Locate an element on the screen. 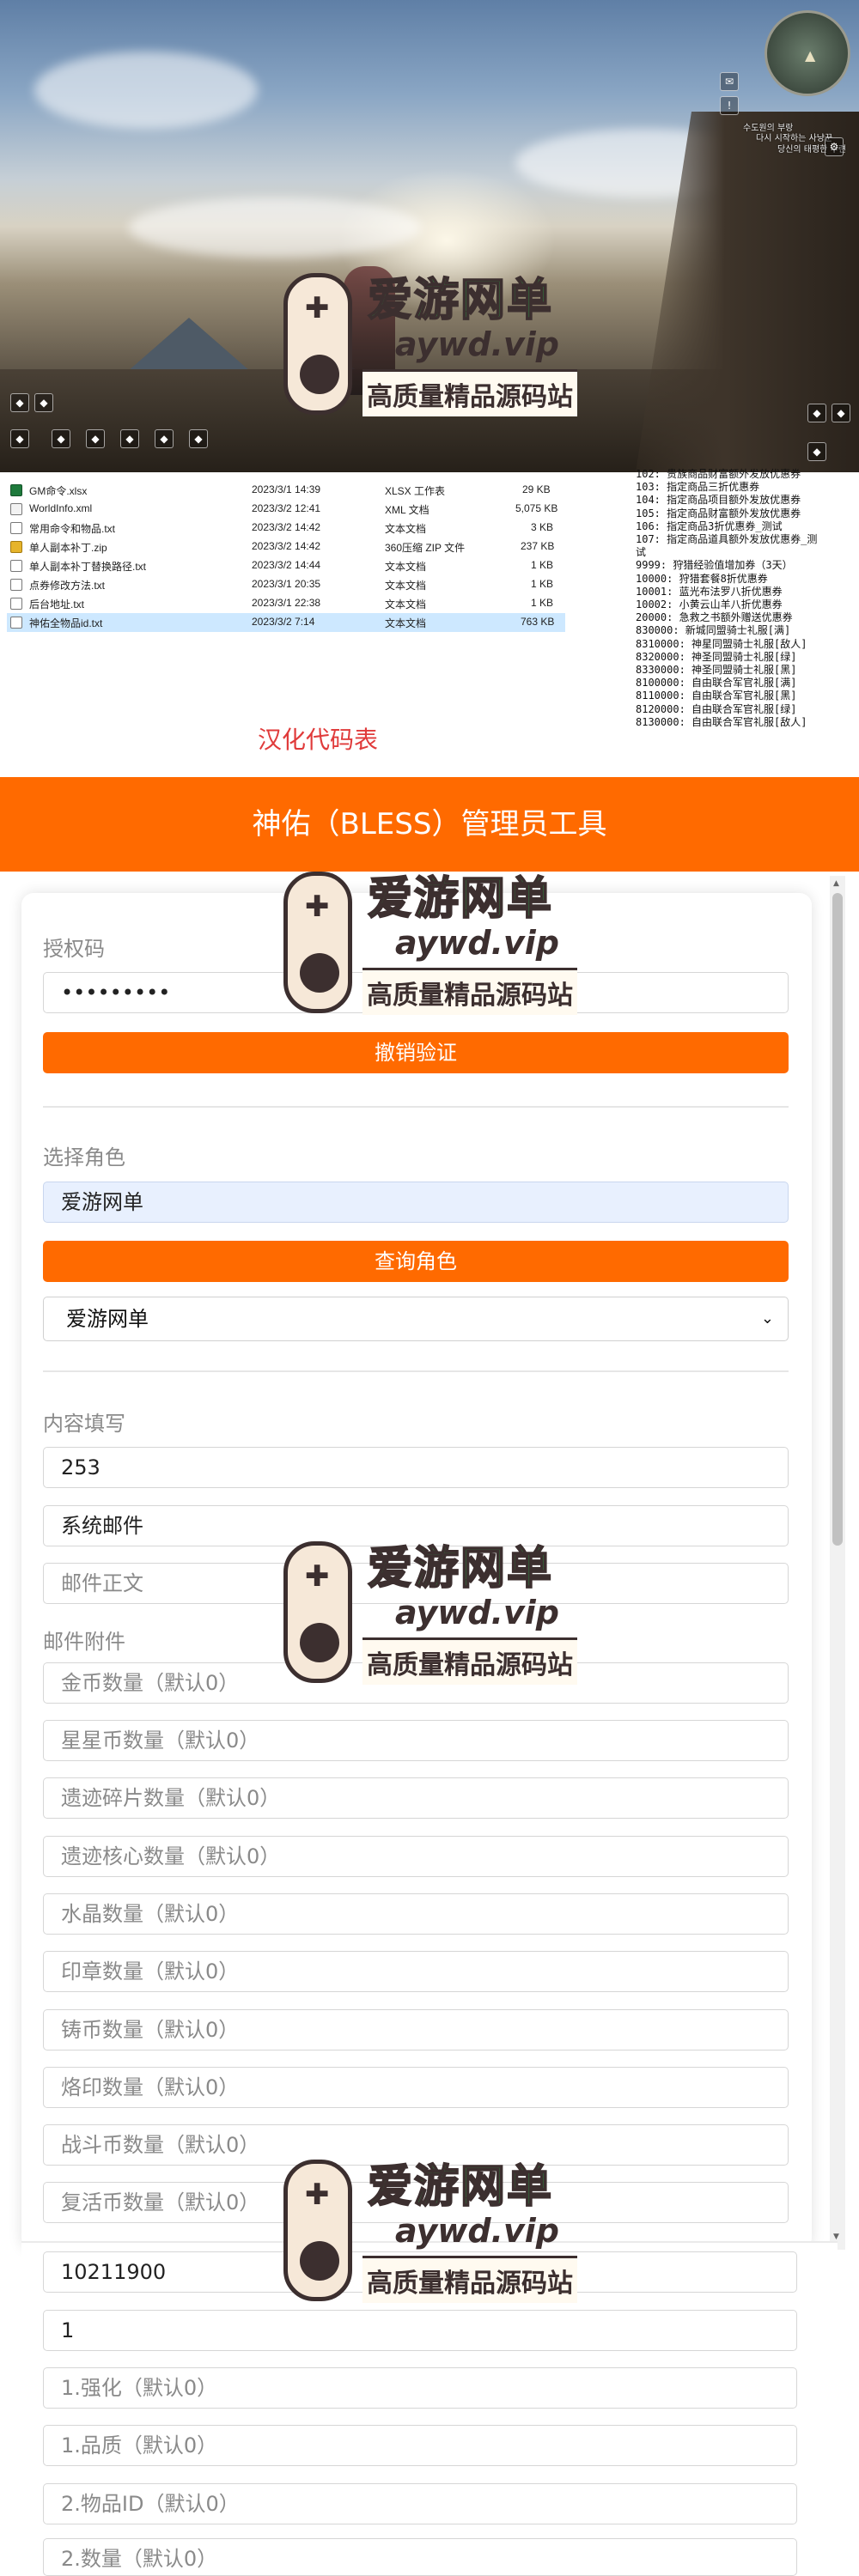  file-row: 单人副本补丁替换路径.txt 2023/3/2 14:44 文本文档 1 KB is located at coordinates (286, 565).